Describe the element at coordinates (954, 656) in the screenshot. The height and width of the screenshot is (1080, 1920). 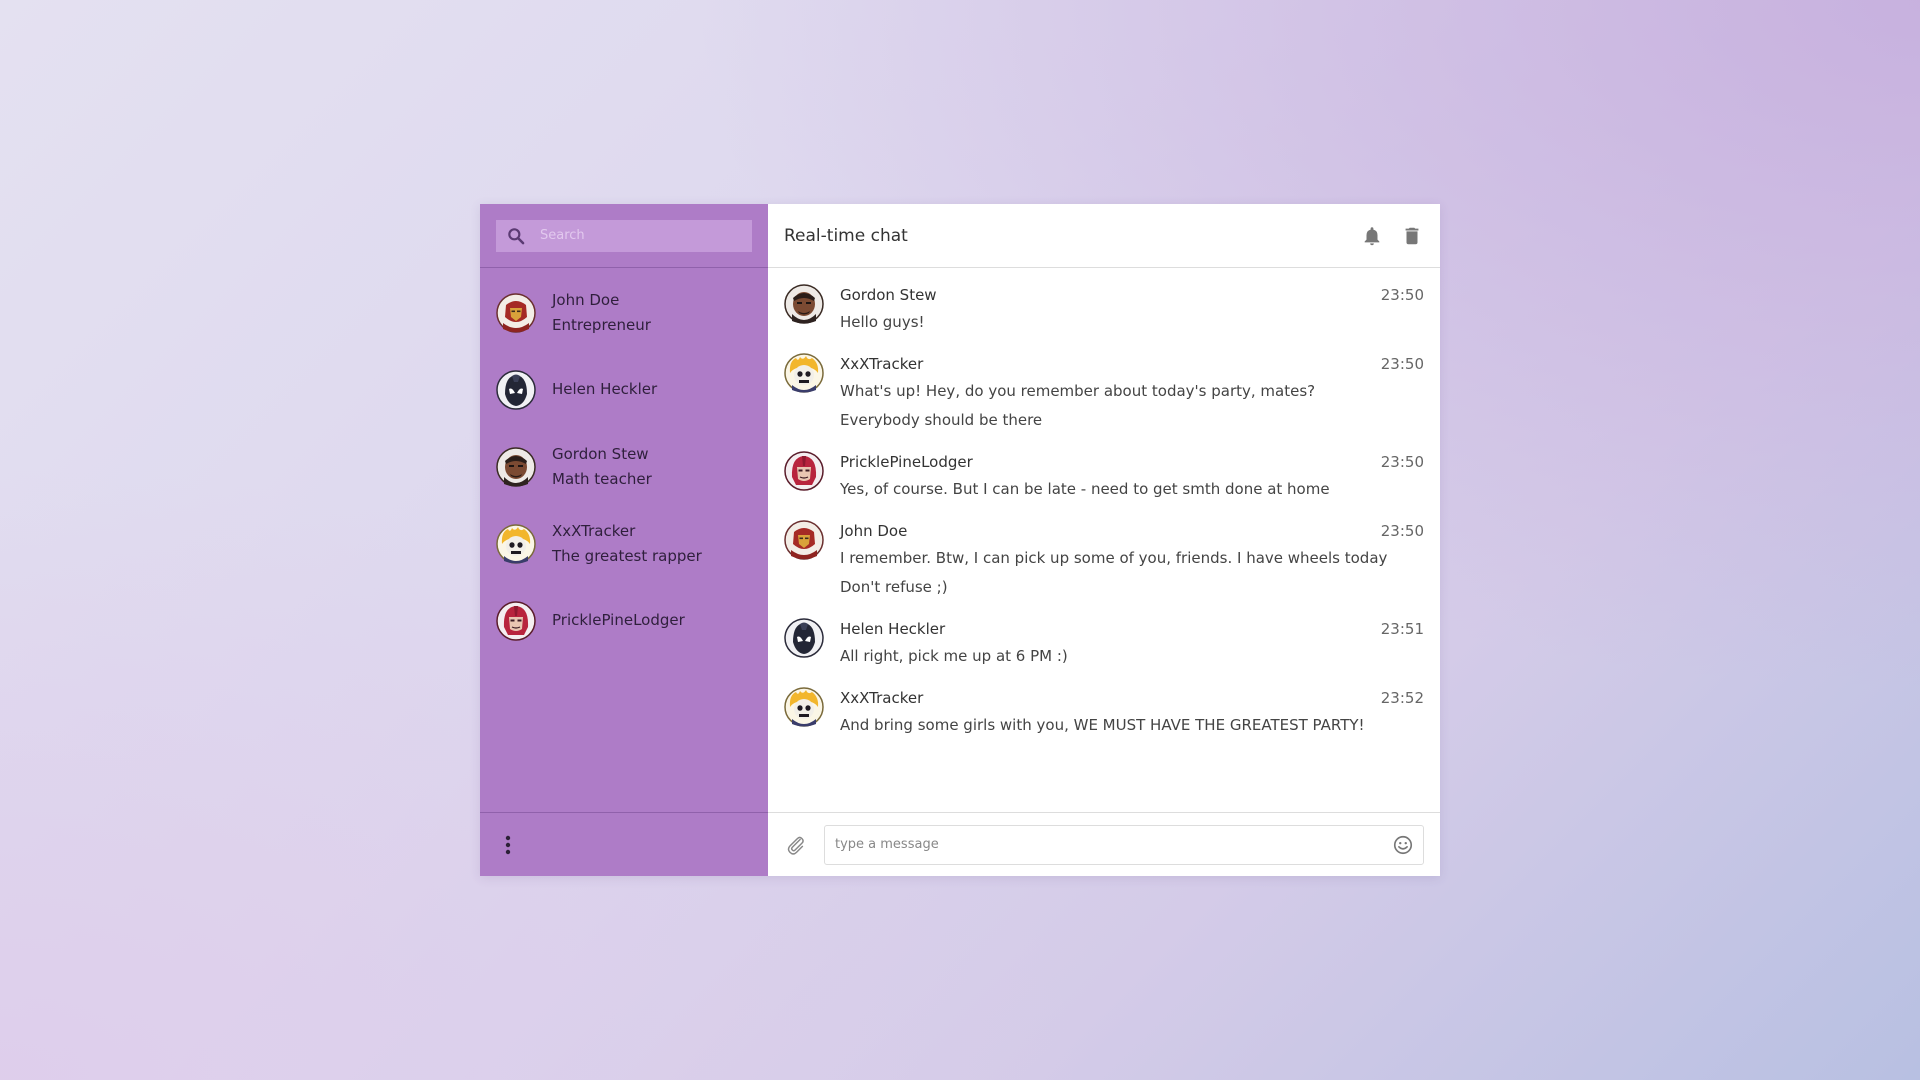
I see `message-text: All right, pick me up at 6 PM :)` at that location.